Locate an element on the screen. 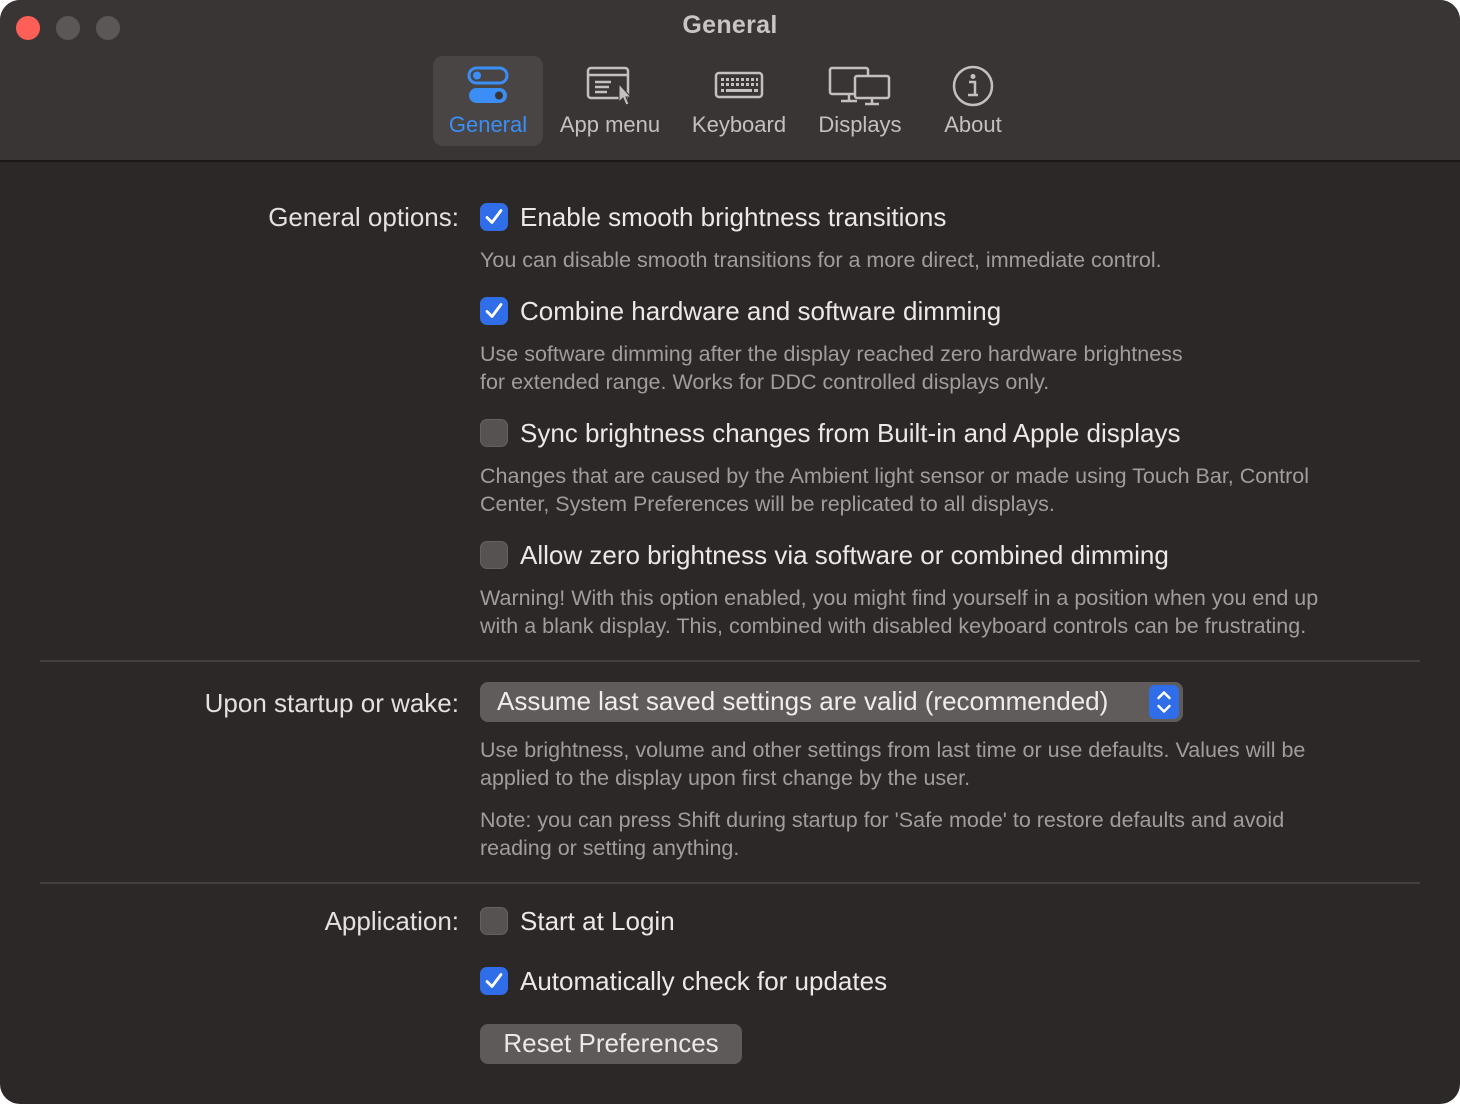 This screenshot has width=1460, height=1104. tab-label: About is located at coordinates (973, 124).